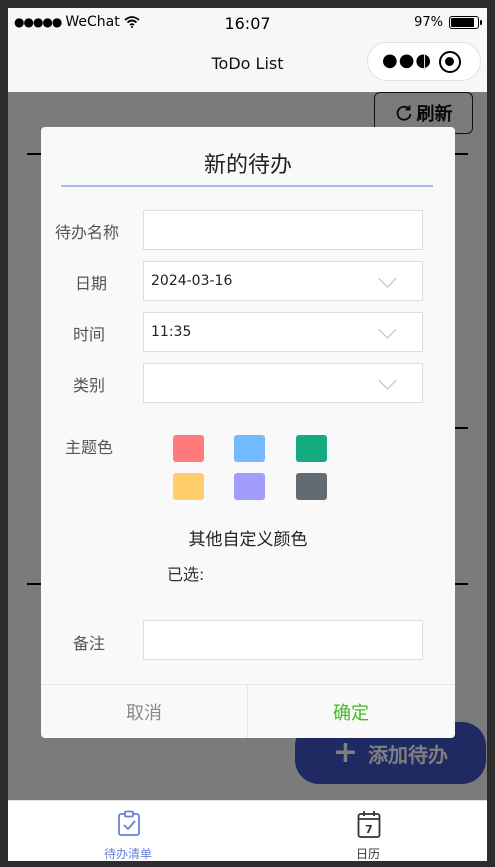 The image size is (495, 867). Describe the element at coordinates (283, 383) in the screenshot. I see `category-picker` at that location.